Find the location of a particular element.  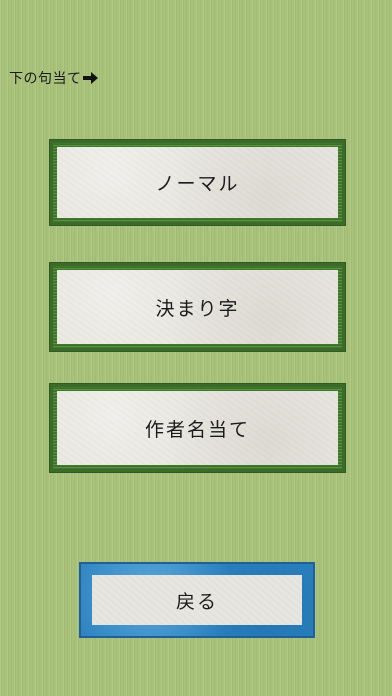

kimariji-mode-button: 決まり字 is located at coordinates (197, 307).